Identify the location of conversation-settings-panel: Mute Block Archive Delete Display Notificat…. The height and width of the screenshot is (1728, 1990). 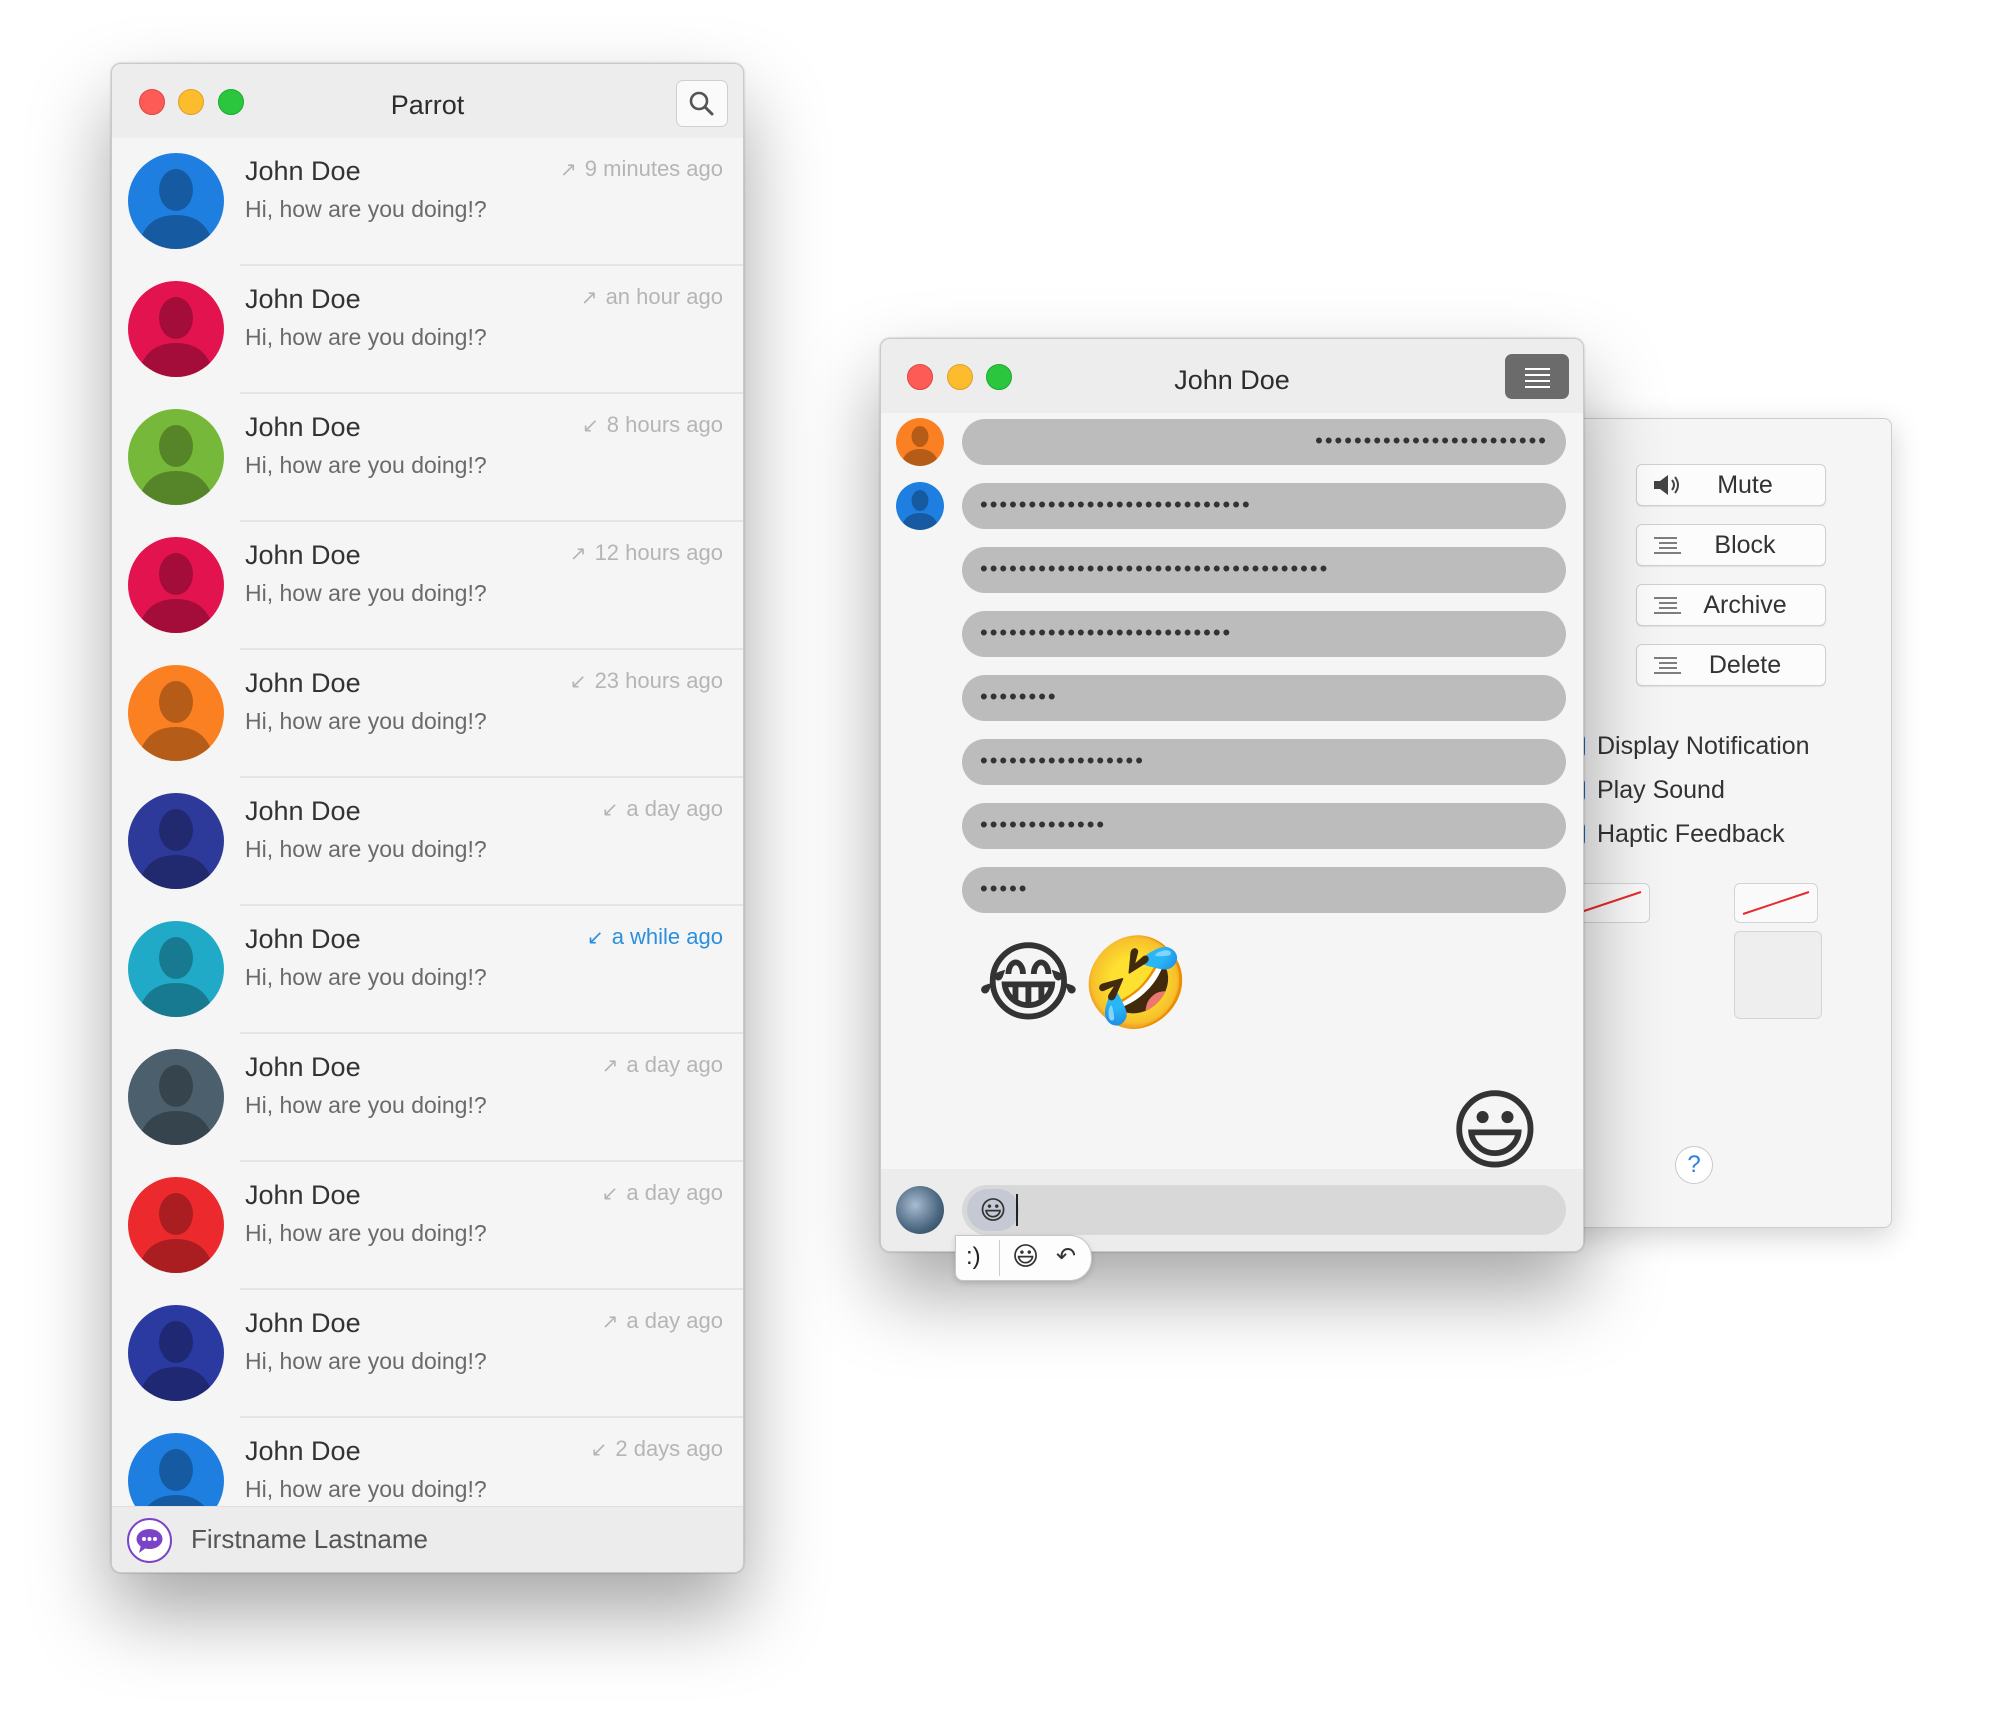
(1721, 823).